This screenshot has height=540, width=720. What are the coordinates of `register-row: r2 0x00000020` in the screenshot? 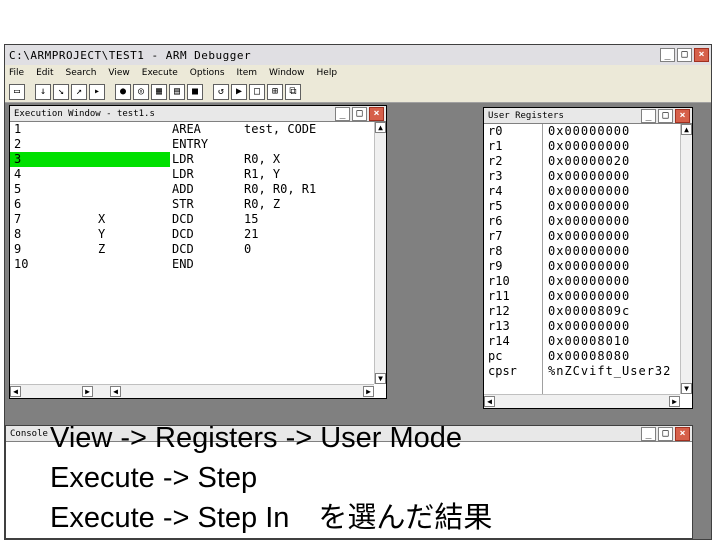 It's located at (582, 161).